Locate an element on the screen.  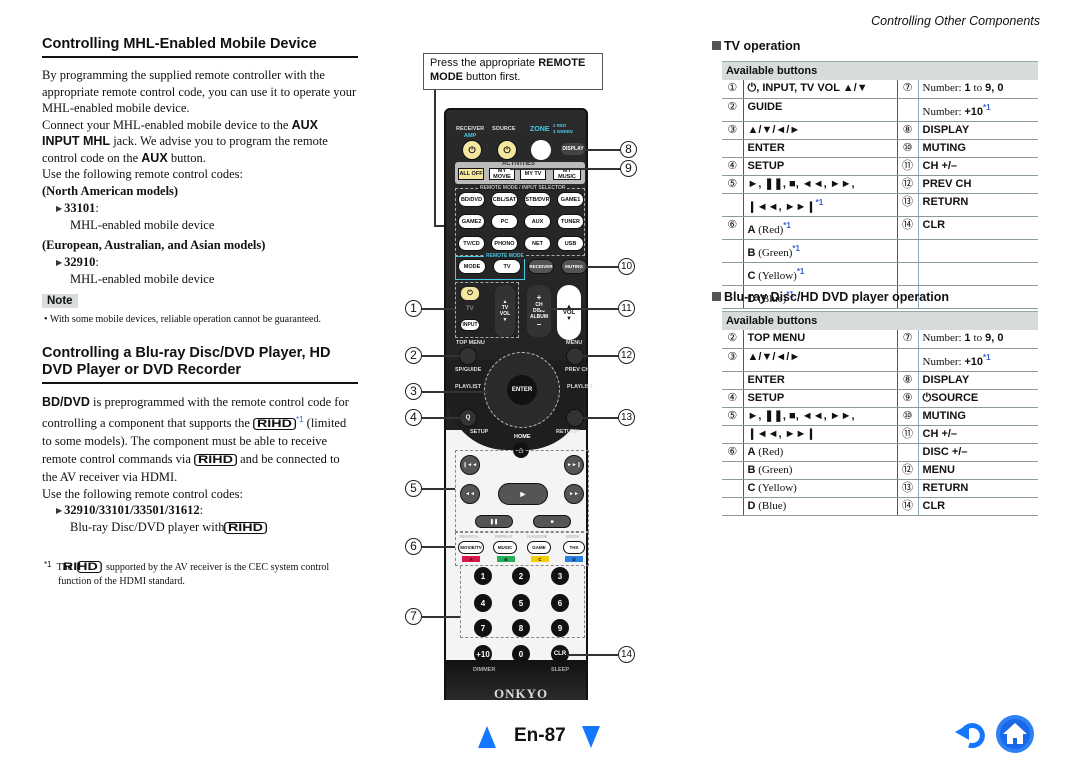
table-row: ⑤ ►, ❚❚, ■, ◄◄, ►►, ⑩ MUTING is located at coordinates (880, 416).